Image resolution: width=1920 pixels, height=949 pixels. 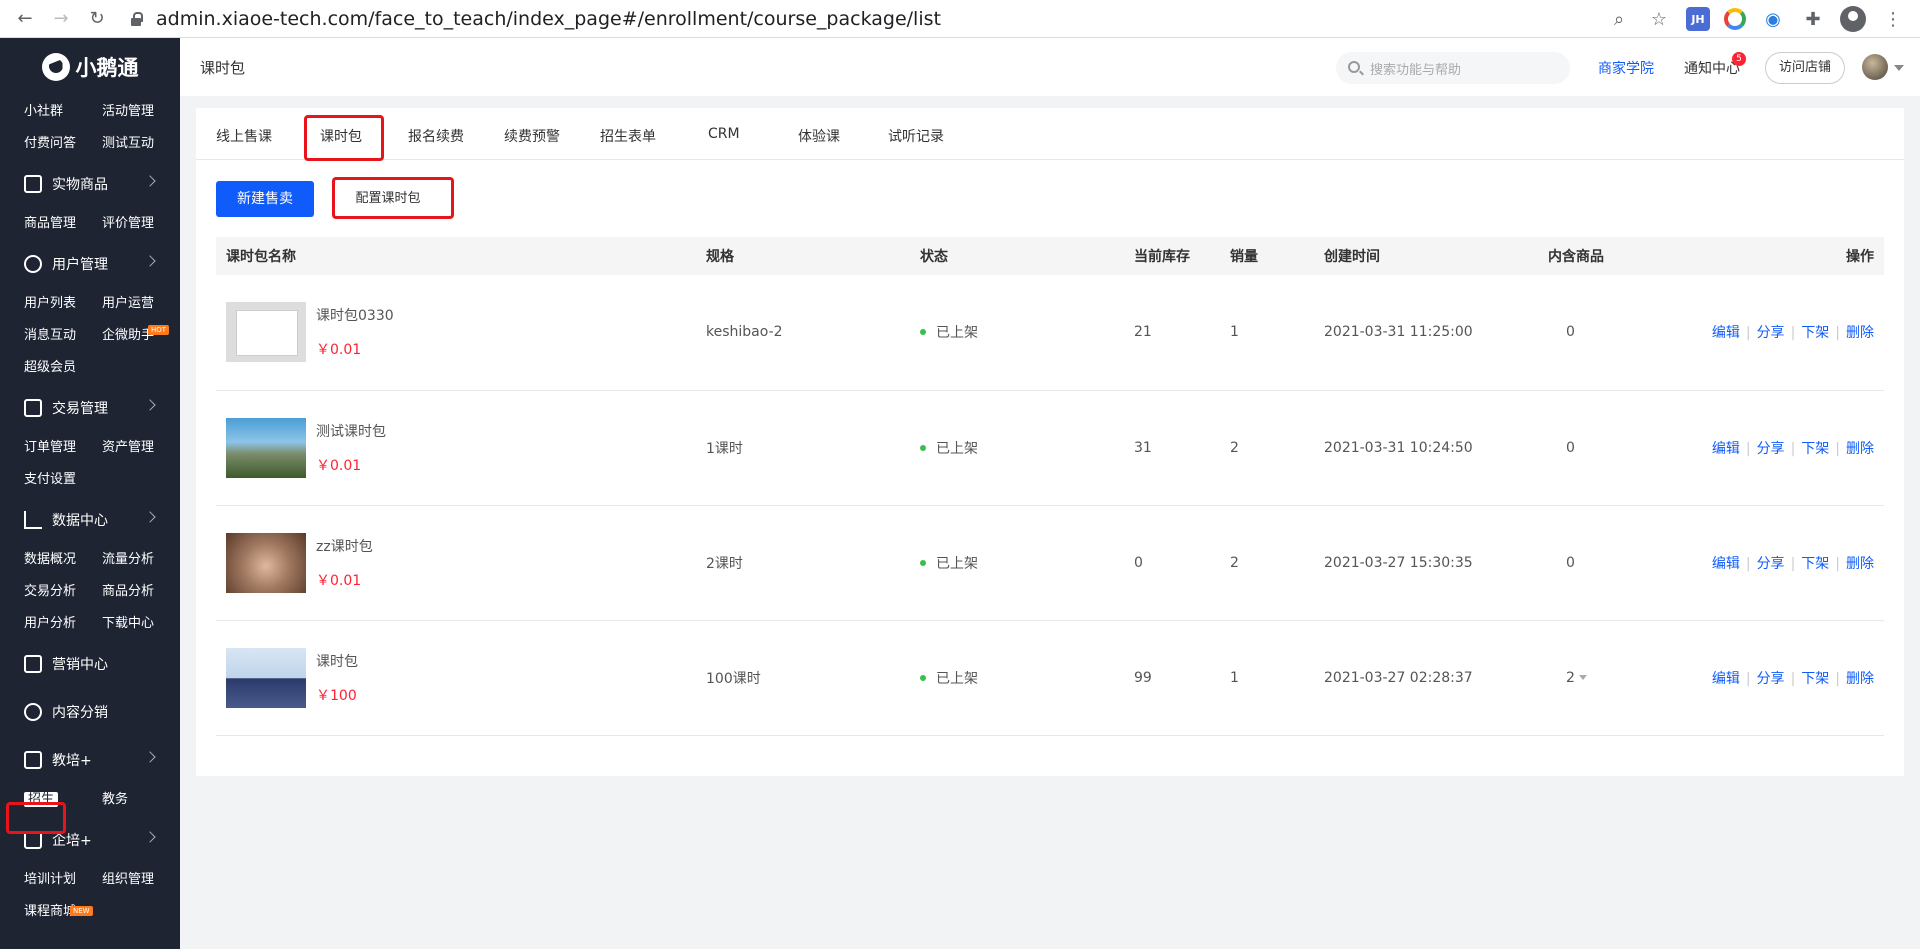 What do you see at coordinates (1773, 19) in the screenshot?
I see `owl-extension-icon: ◉` at bounding box center [1773, 19].